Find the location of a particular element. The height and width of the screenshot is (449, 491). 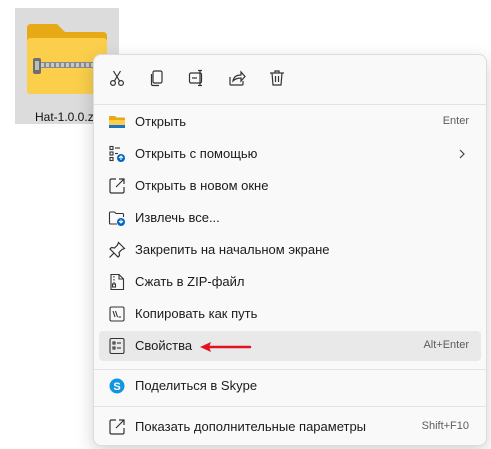

menu-item-share-skype: S Поделиться в Skype is located at coordinates (290, 386).